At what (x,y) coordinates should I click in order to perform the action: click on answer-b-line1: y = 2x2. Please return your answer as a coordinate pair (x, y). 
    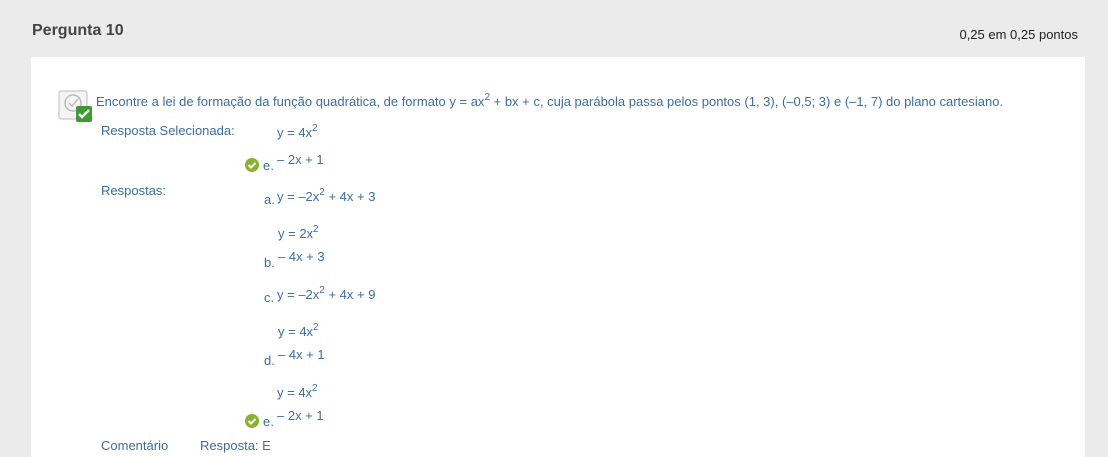
    Looking at the image, I should click on (298, 233).